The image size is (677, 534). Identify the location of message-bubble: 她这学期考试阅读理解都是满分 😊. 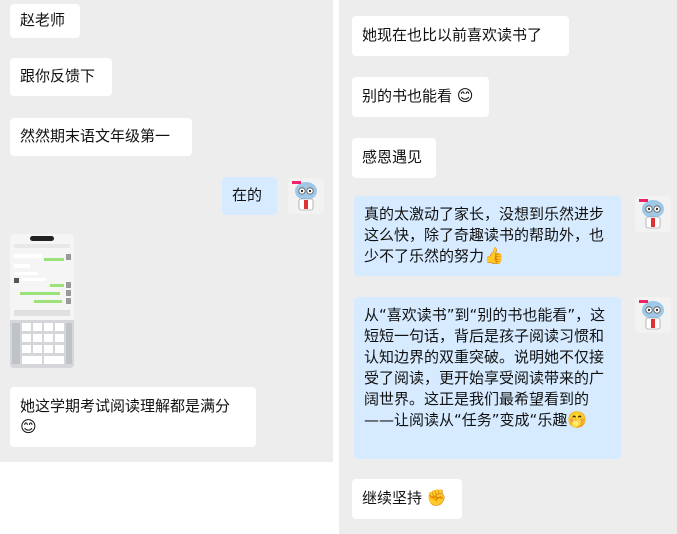
(133, 417).